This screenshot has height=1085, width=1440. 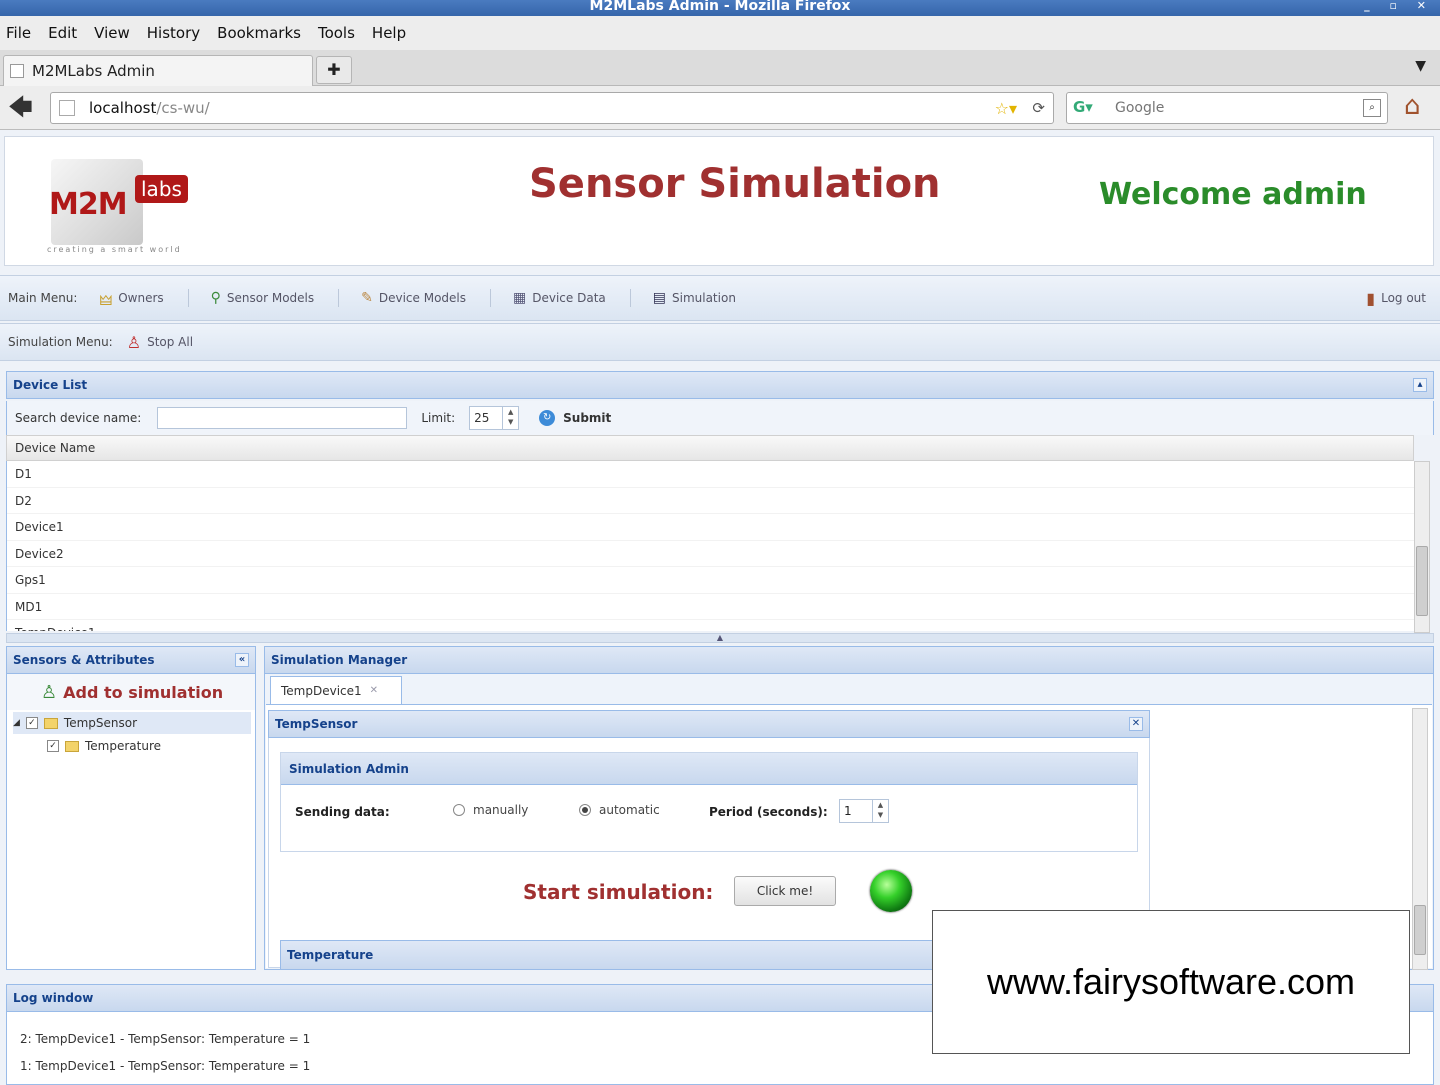 I want to click on search-bar: G▾ ⌕, so click(x=1227, y=108).